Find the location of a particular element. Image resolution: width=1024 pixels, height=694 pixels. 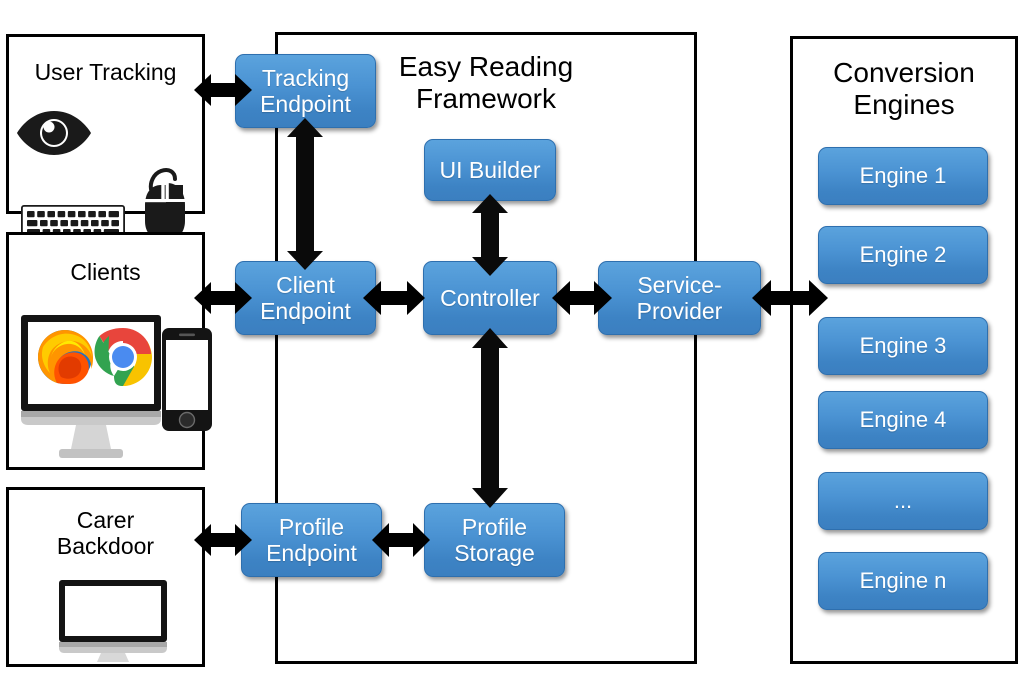

smartphone-icon is located at coordinates (187, 379).